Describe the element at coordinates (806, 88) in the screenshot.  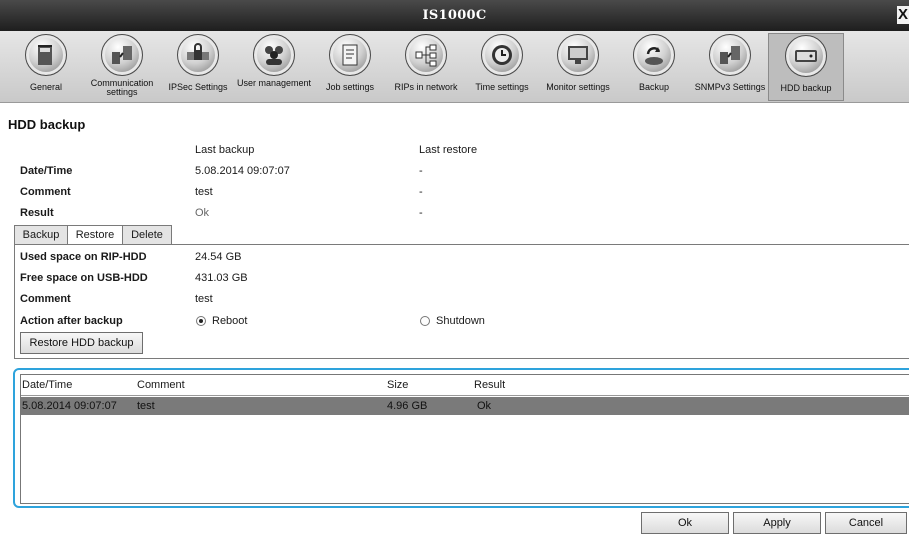
I see `toolbar-label: HDD backup` at that location.